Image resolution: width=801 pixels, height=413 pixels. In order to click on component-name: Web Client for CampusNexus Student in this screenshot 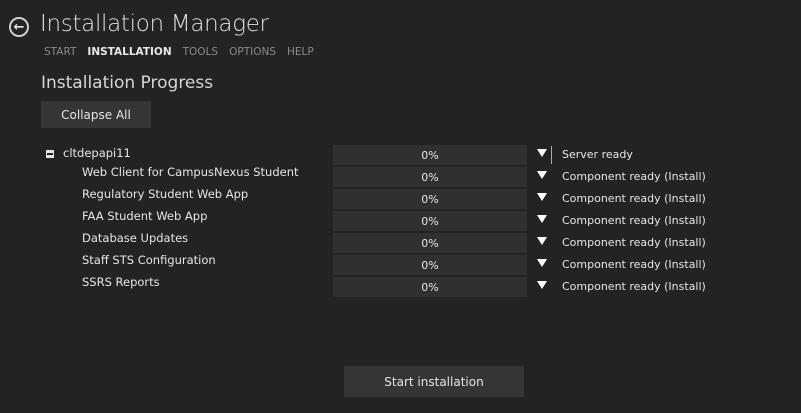, I will do `click(190, 172)`.